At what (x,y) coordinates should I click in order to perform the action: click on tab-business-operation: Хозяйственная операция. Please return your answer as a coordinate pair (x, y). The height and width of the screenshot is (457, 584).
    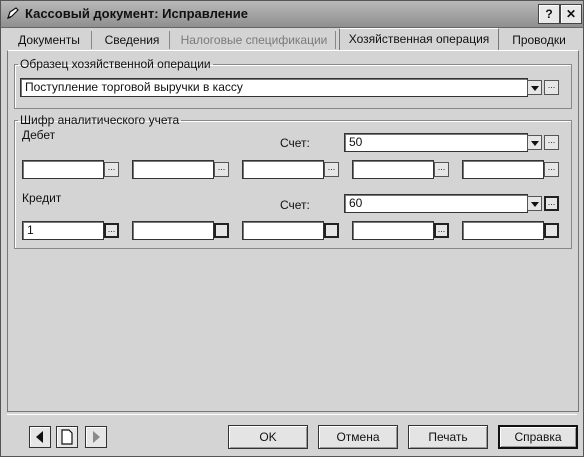
    Looking at the image, I should click on (419, 39).